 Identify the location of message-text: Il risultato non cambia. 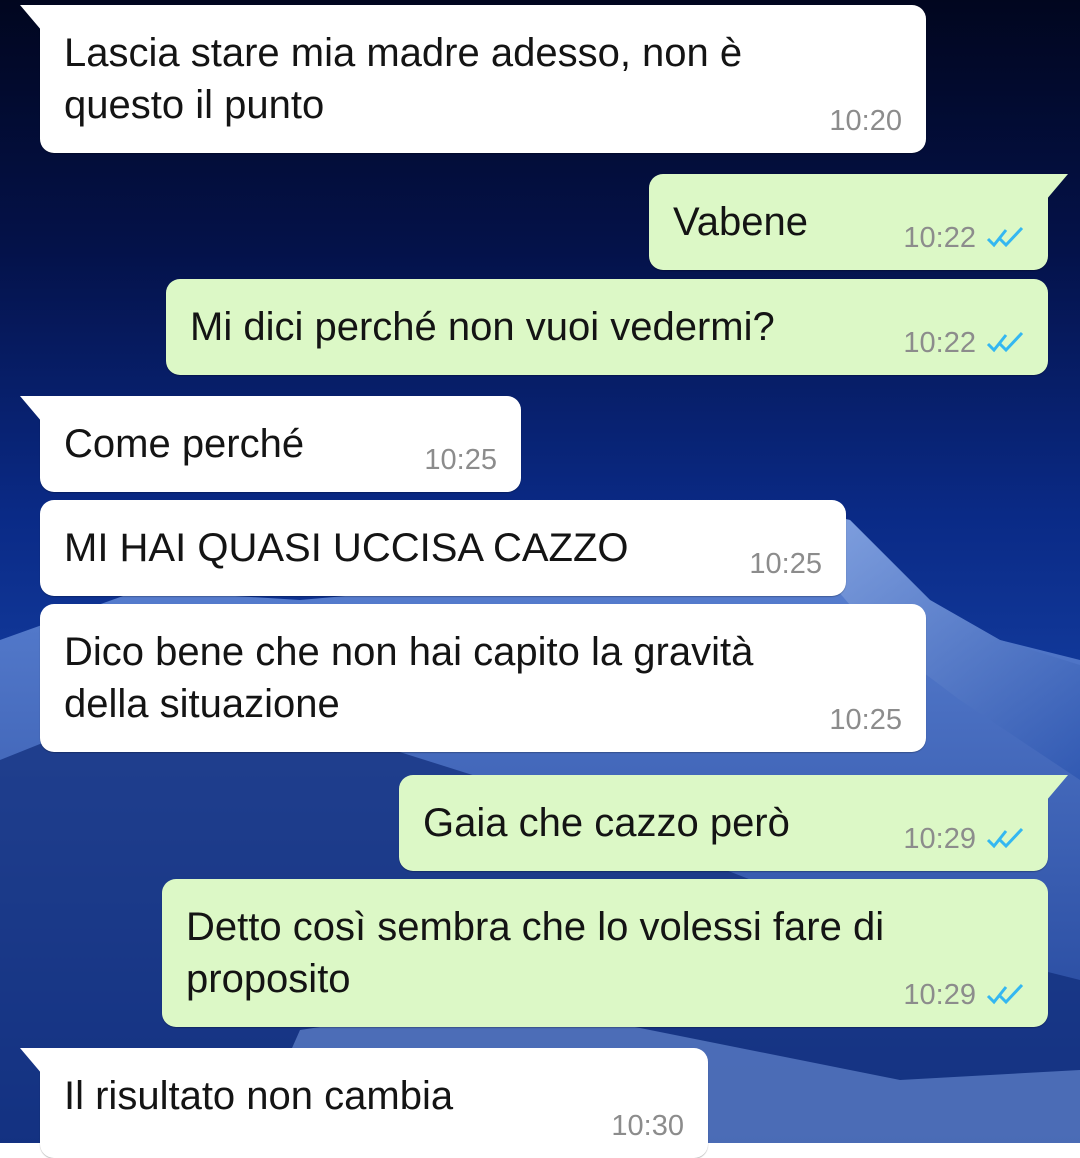
(259, 1096).